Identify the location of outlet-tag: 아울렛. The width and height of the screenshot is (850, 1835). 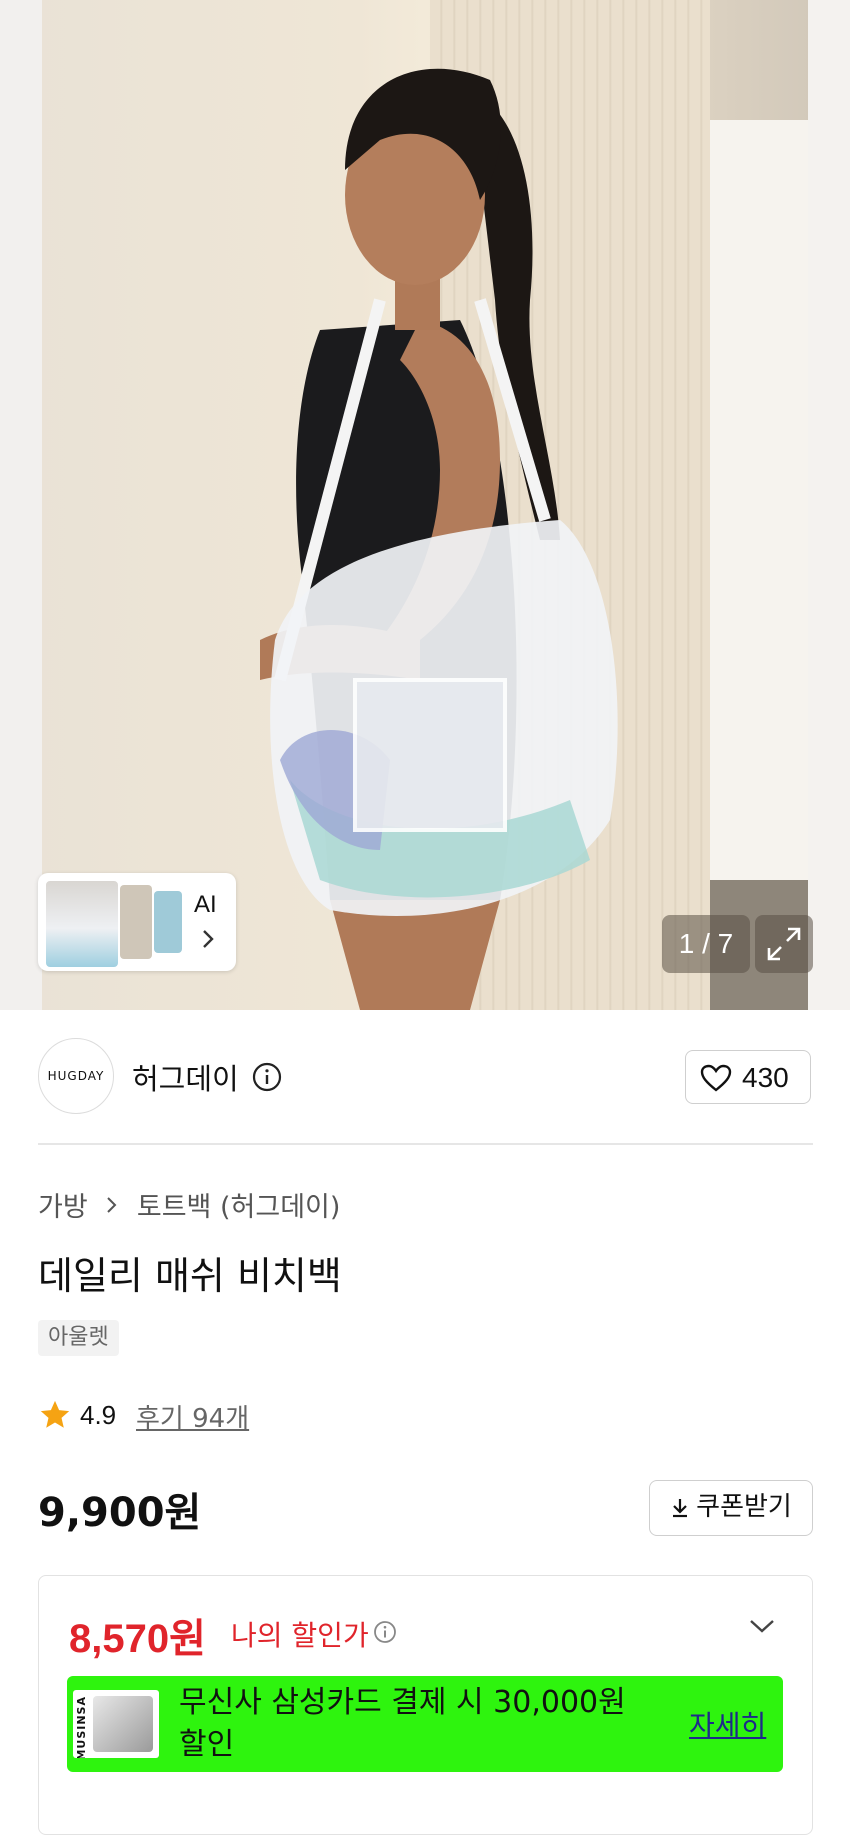
(78, 1338).